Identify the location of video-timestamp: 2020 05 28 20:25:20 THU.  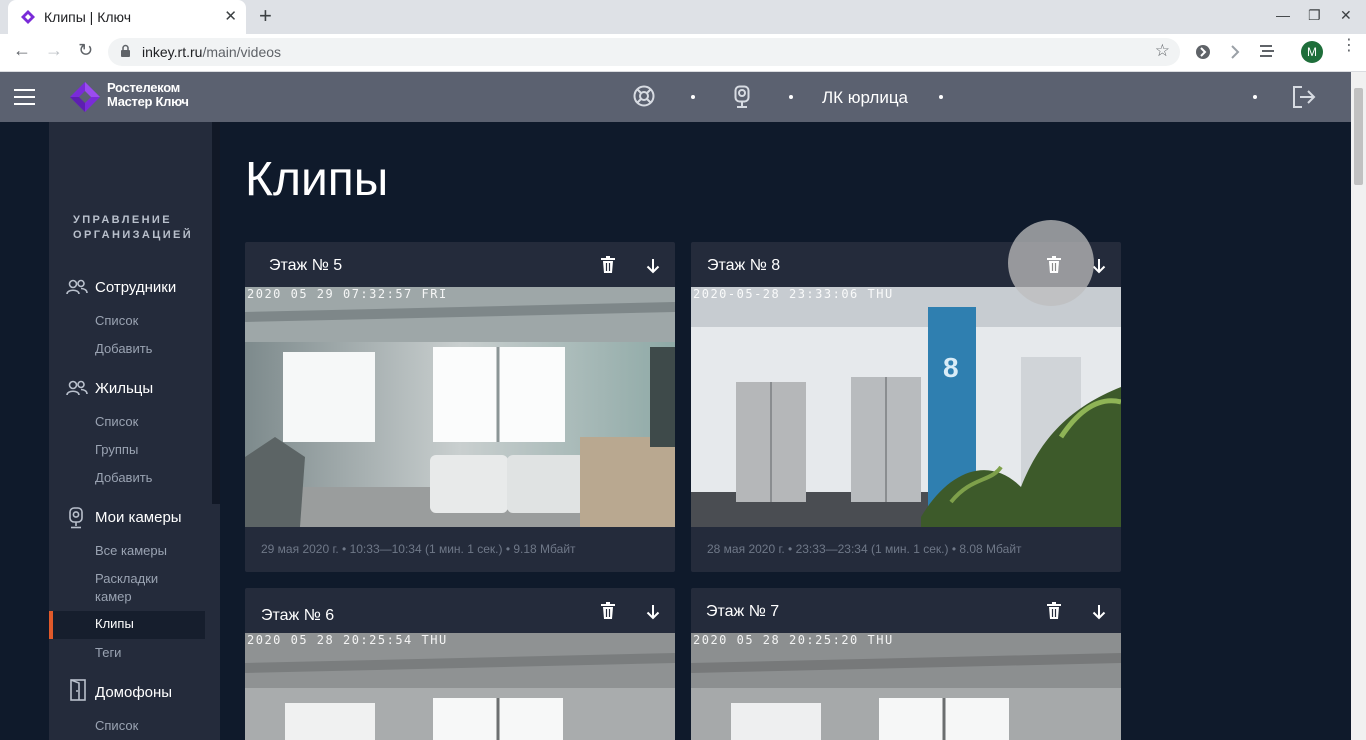
(793, 640).